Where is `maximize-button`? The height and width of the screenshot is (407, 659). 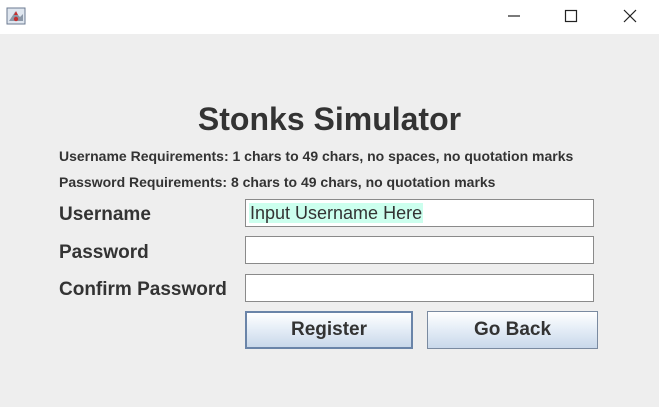 maximize-button is located at coordinates (571, 16).